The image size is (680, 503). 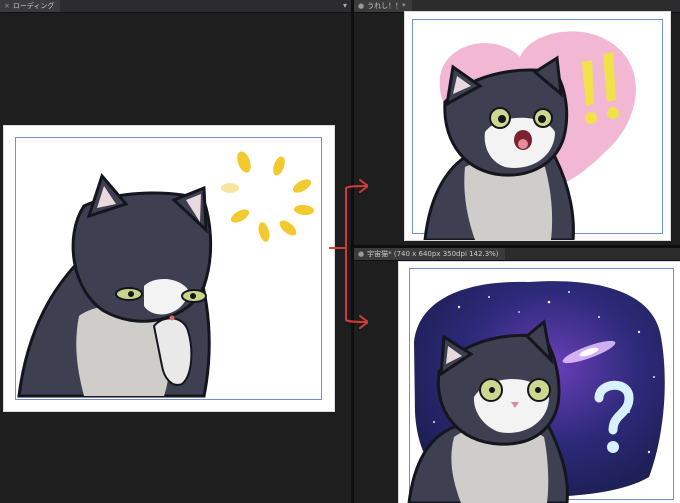 I want to click on chevron-down-icon: ▾, so click(x=345, y=6).